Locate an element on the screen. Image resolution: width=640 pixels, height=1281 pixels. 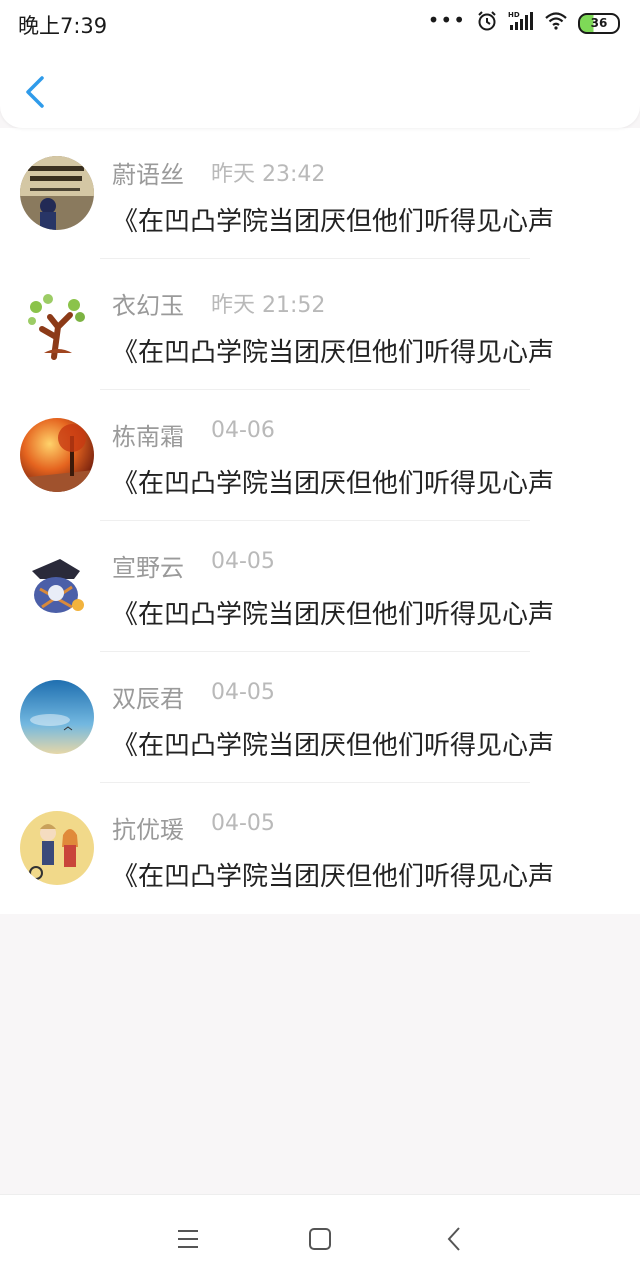
home-button is located at coordinates (320, 1239).